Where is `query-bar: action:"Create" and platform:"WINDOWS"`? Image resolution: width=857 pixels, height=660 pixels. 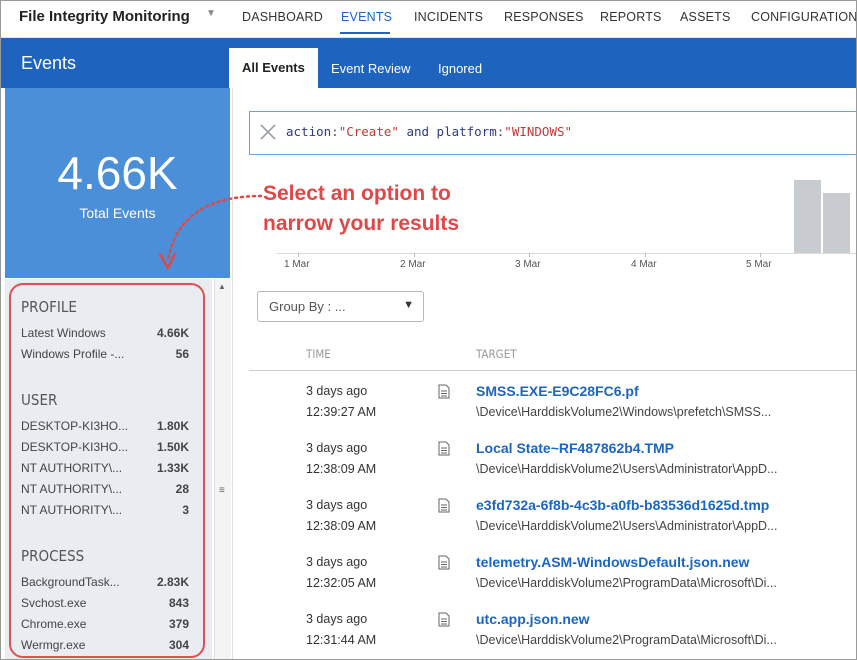 query-bar: action:"Create" and platform:"WINDOWS" is located at coordinates (552, 133).